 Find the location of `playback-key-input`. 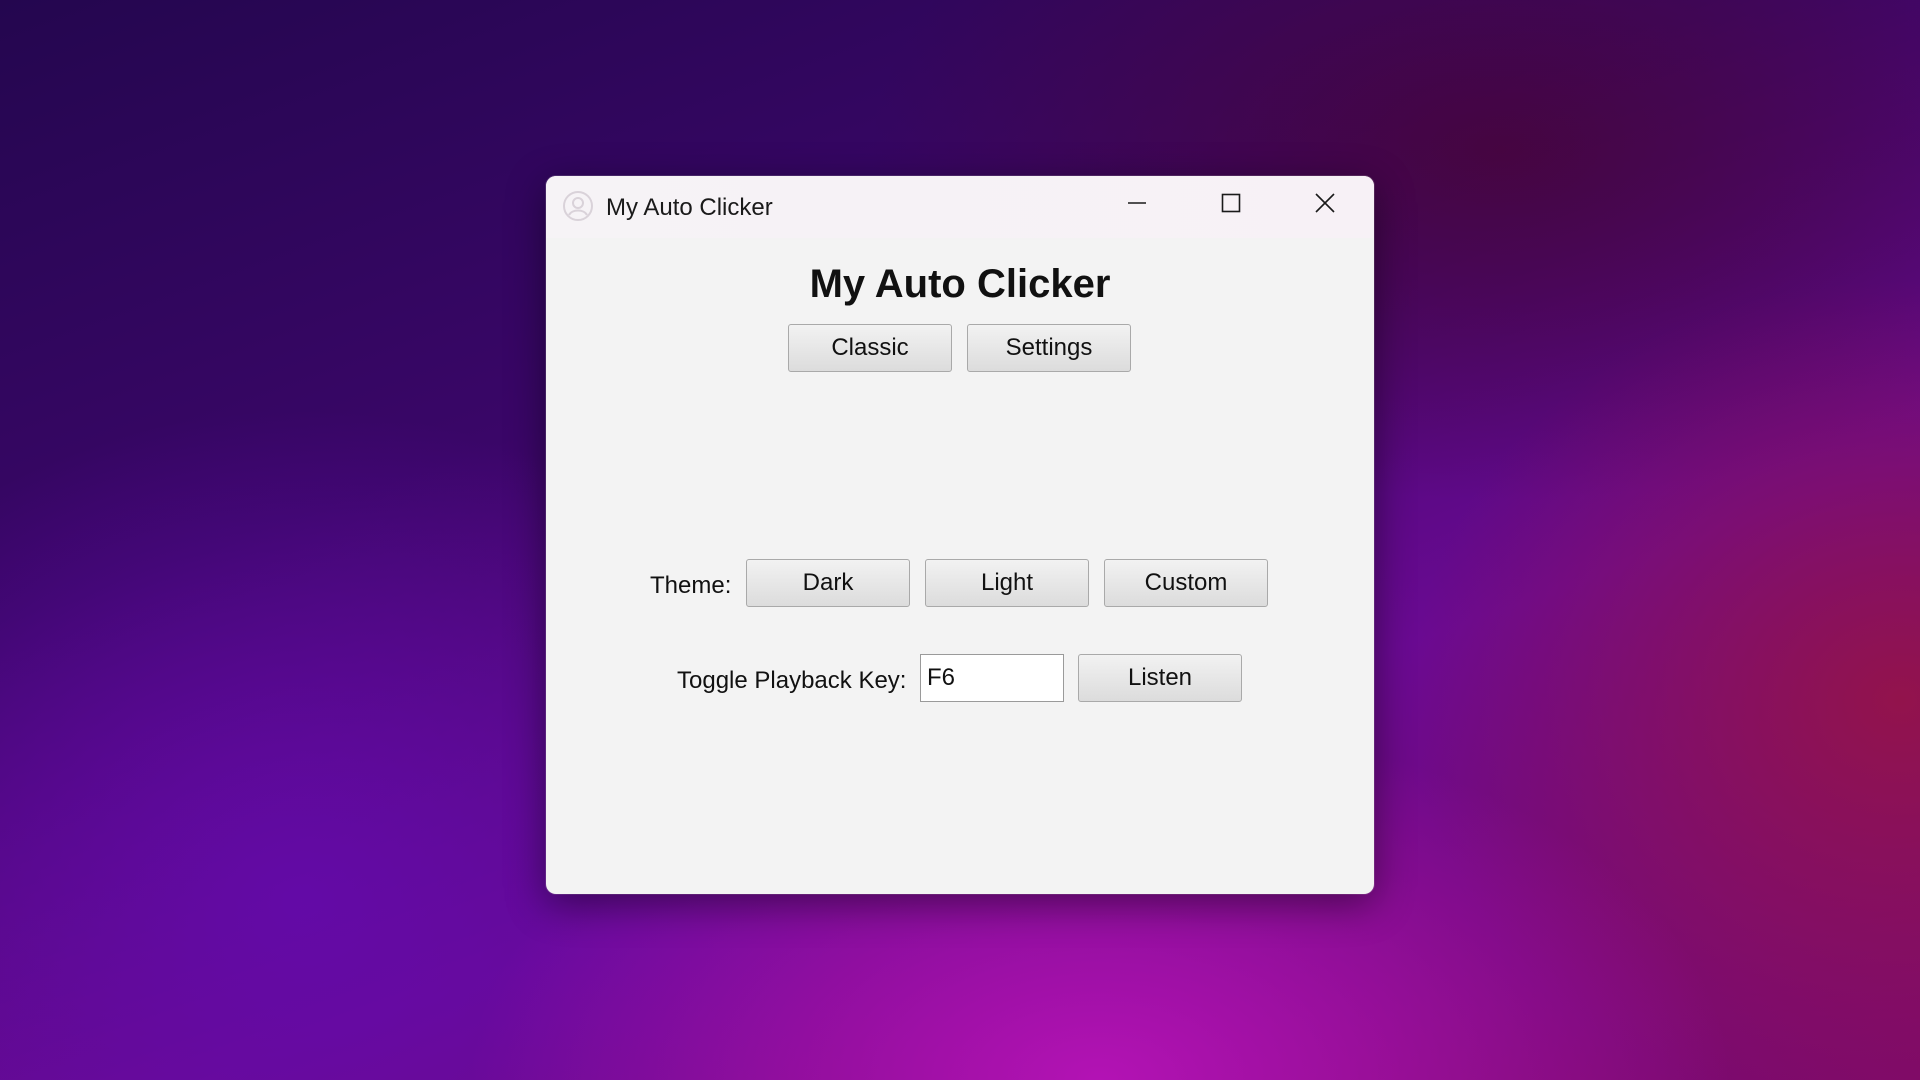

playback-key-input is located at coordinates (992, 678).